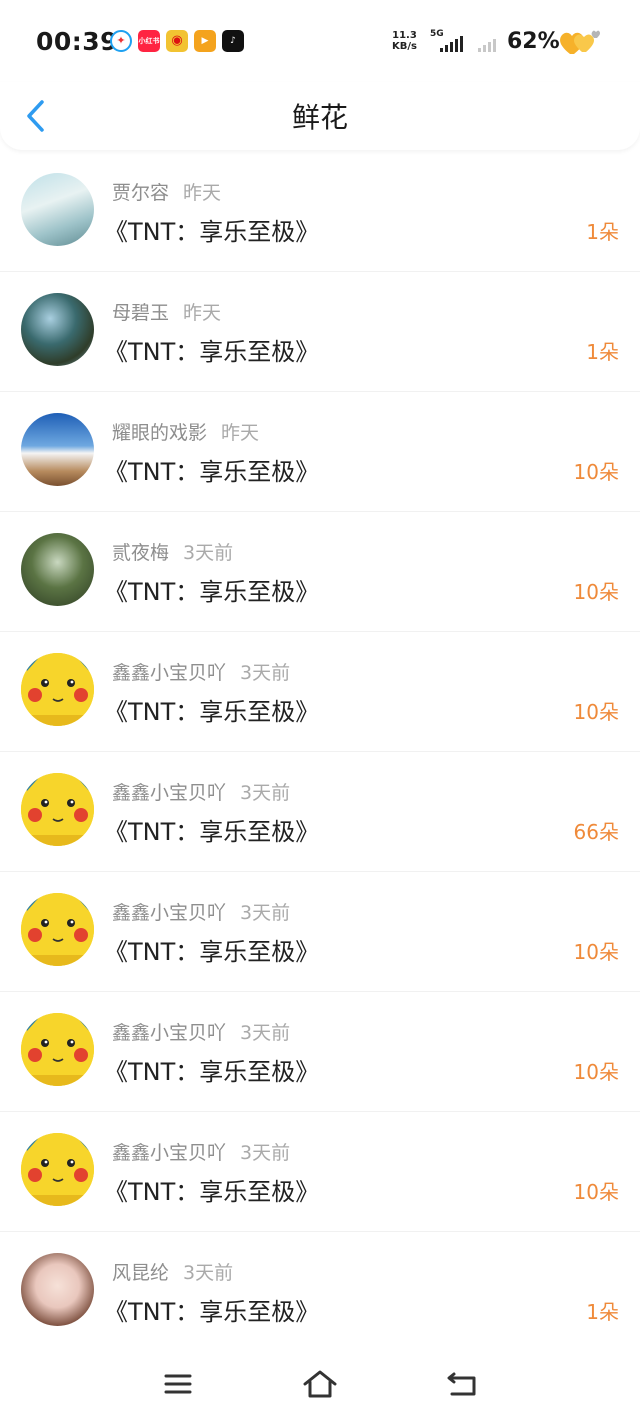 The width and height of the screenshot is (640, 1422). What do you see at coordinates (320, 41) in the screenshot?
I see `status-bar: 00:39 ✦ 小红书 ◉ ▶ ♪ 11.3 KB/s 5G 62%` at bounding box center [320, 41].